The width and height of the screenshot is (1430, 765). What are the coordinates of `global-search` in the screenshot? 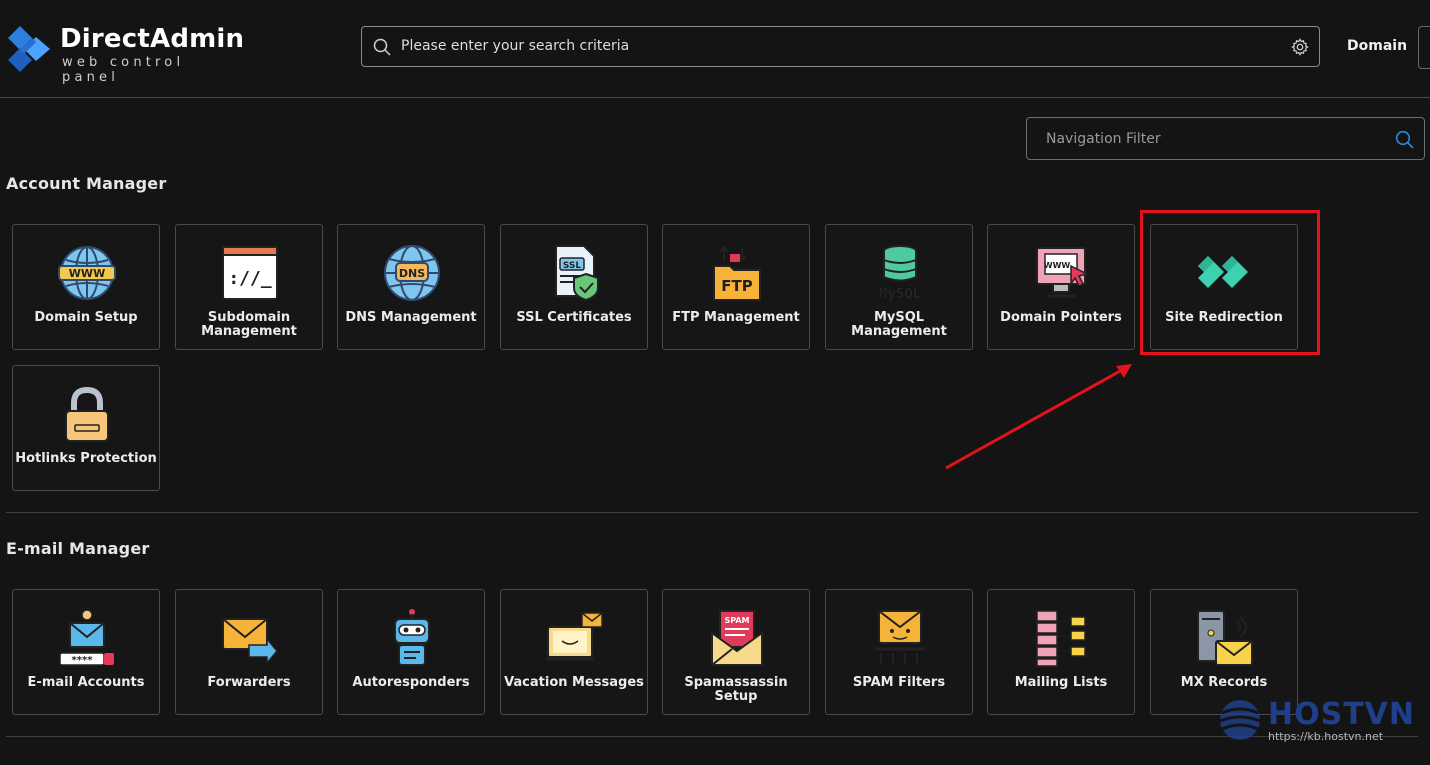 It's located at (840, 46).